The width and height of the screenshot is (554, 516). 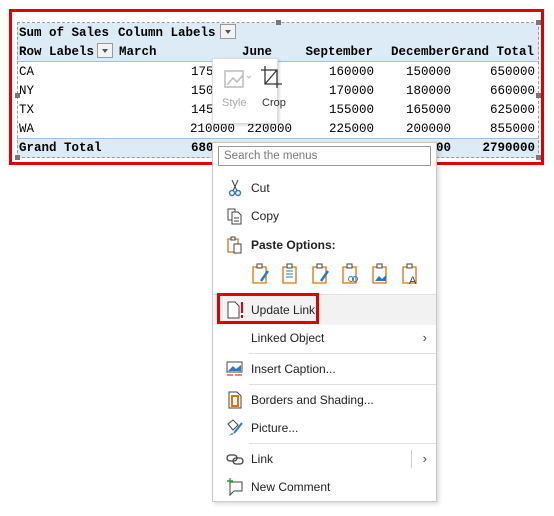 I want to click on cell-march: 145, so click(x=202, y=110).